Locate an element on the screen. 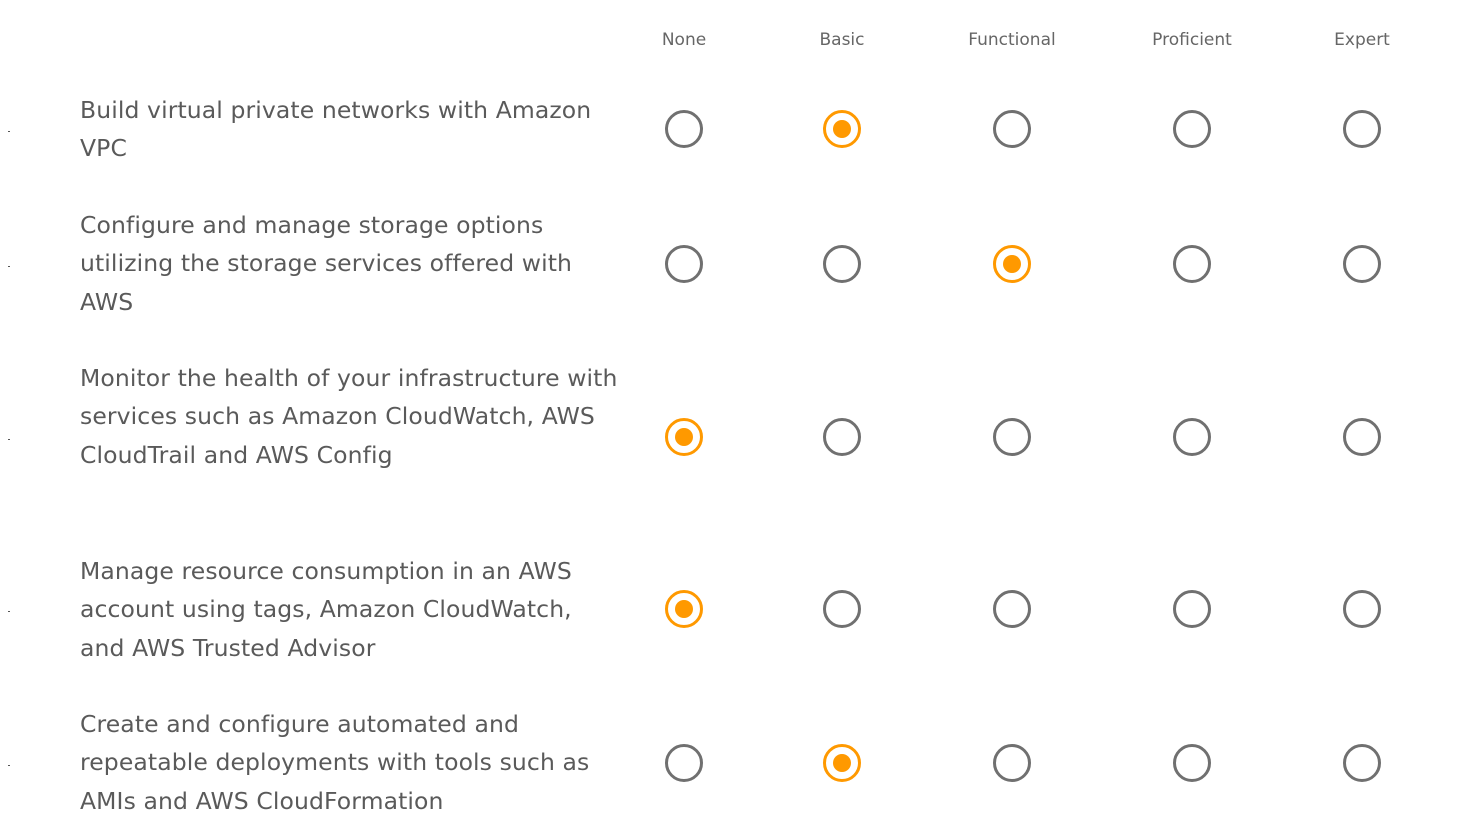 This screenshot has height=822, width=1484. column-header-none: None is located at coordinates (684, 40).